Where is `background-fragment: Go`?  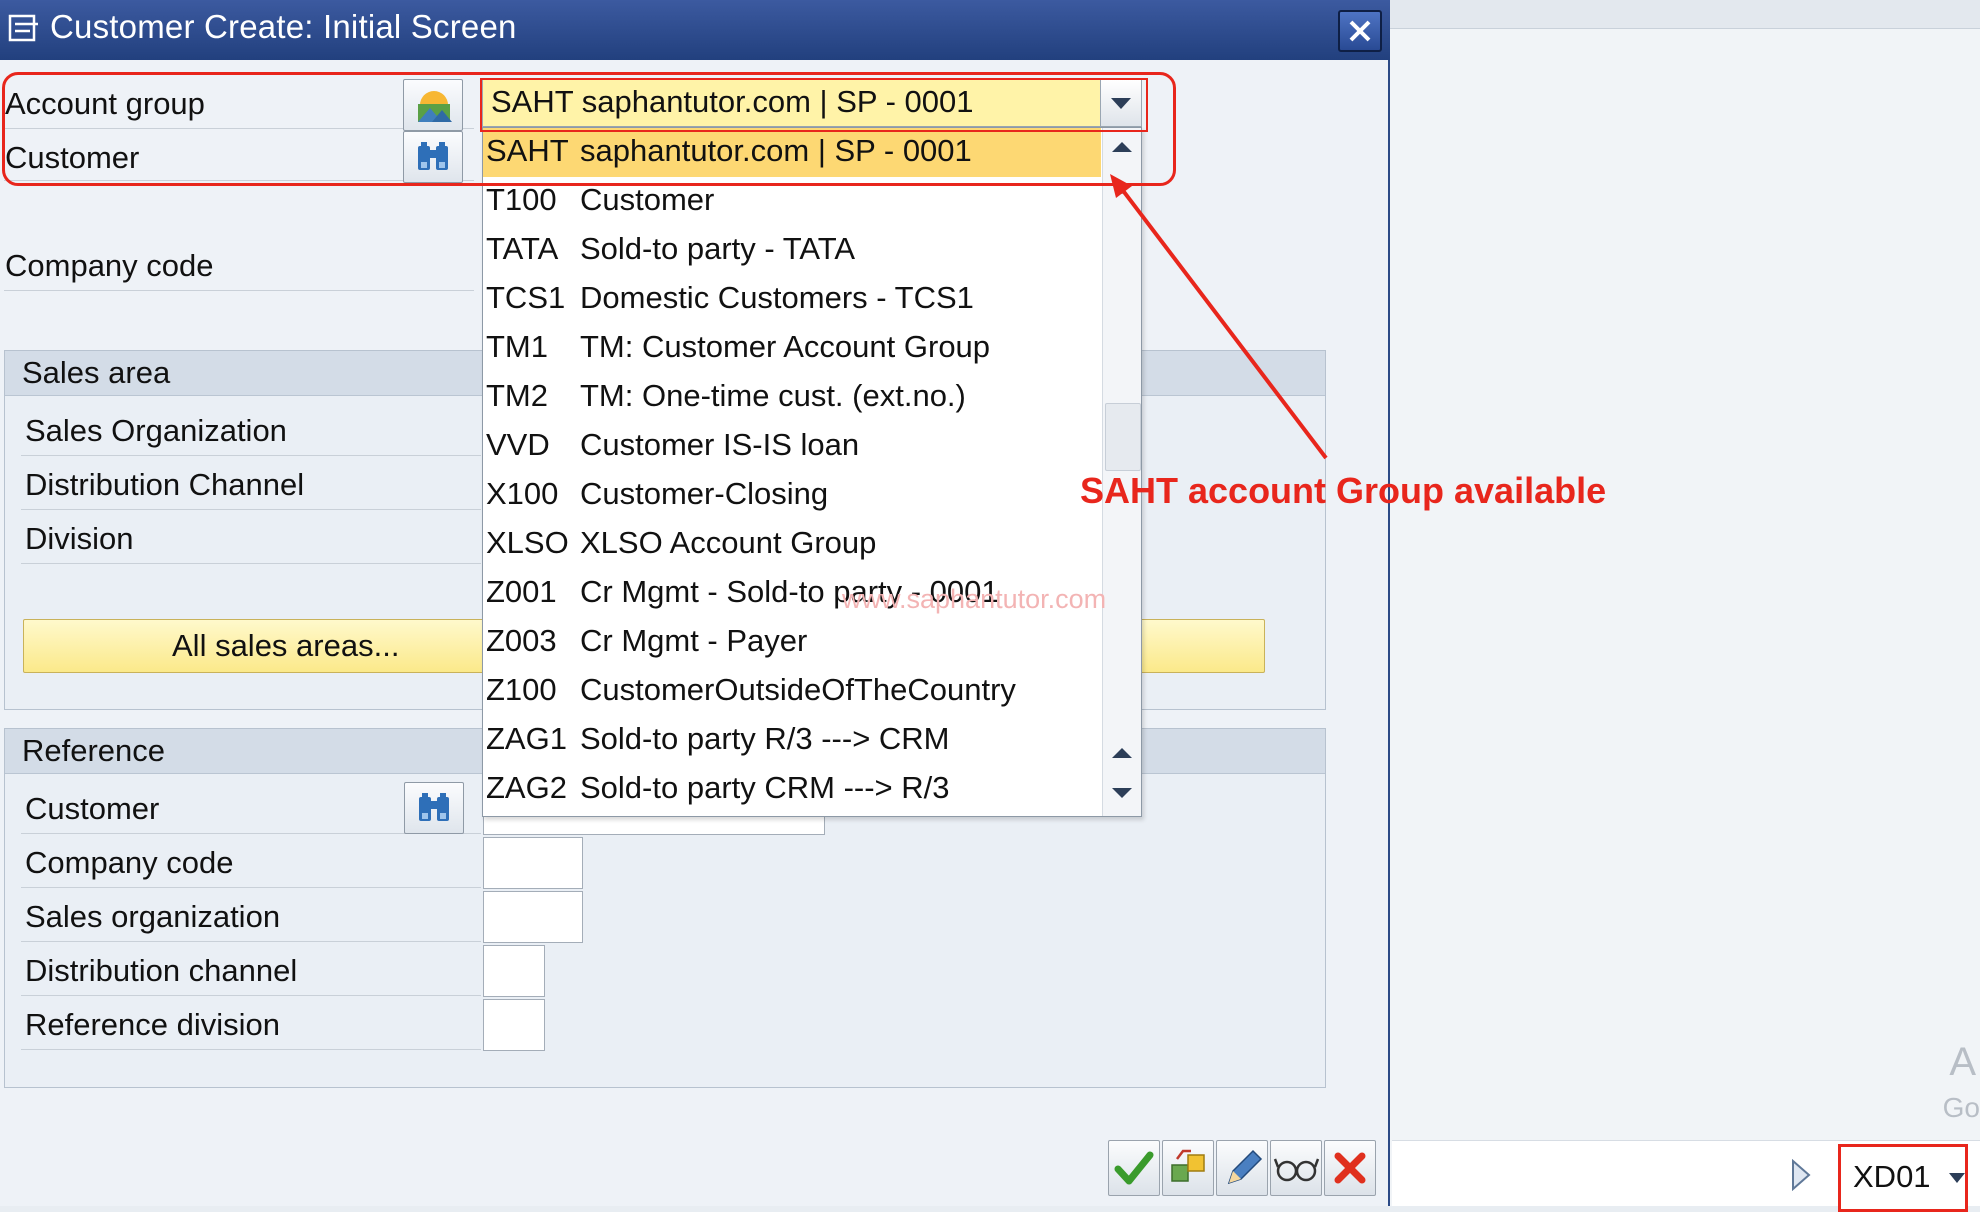
background-fragment: Go is located at coordinates (1961, 1107).